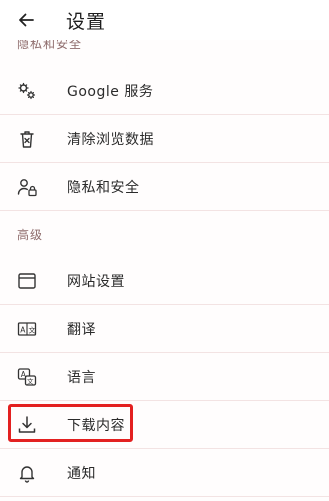  I want to click on settings-item-notifications: 通知, so click(164, 473).